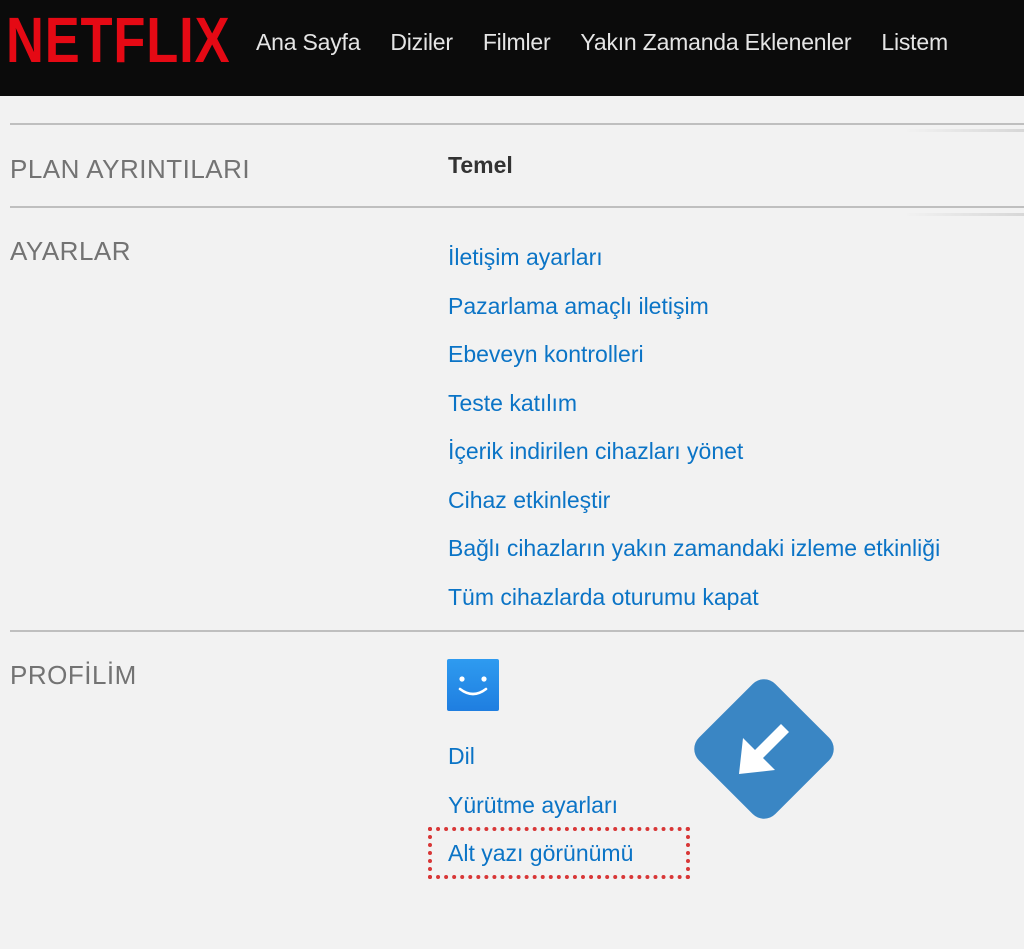 The image size is (1024, 949). I want to click on smiley-face-icon, so click(473, 686).